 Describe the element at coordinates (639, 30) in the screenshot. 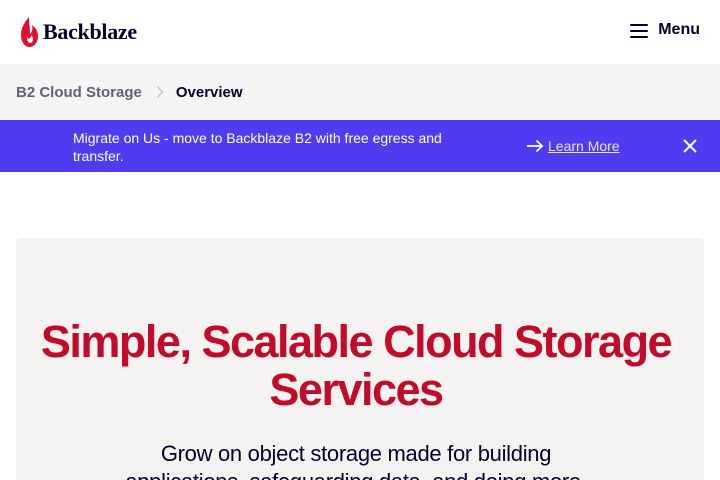

I see `hamburger-icon` at that location.